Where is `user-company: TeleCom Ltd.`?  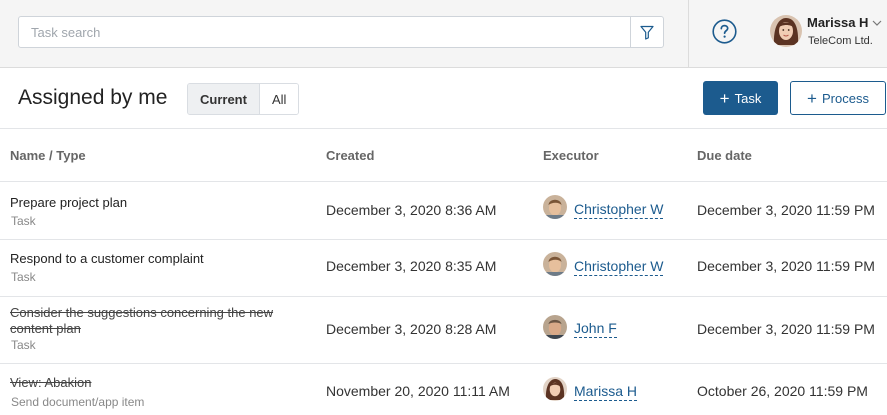 user-company: TeleCom Ltd. is located at coordinates (840, 41).